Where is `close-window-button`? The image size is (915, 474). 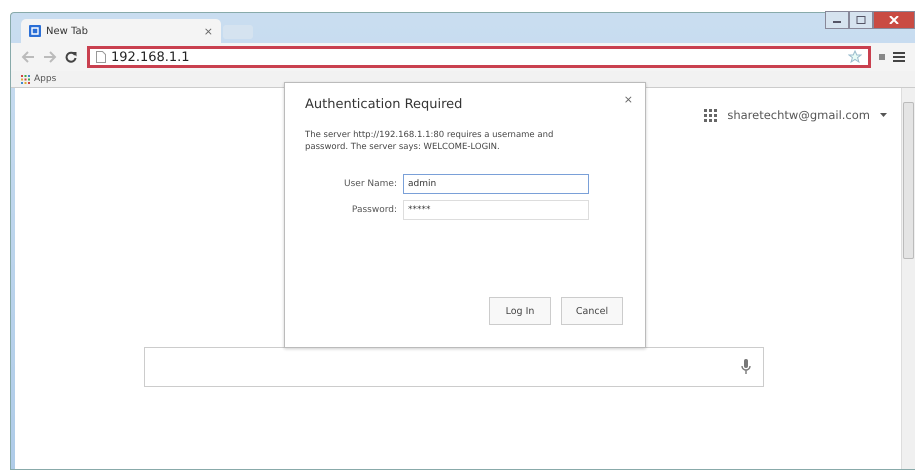 close-window-button is located at coordinates (894, 20).